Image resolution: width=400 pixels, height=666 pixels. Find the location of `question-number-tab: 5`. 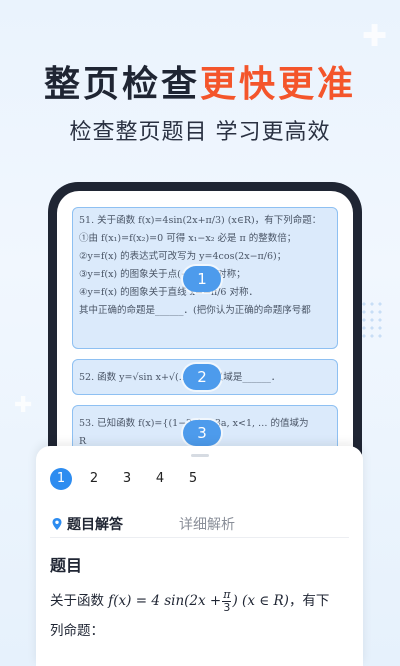

question-number-tab: 5 is located at coordinates (193, 479).